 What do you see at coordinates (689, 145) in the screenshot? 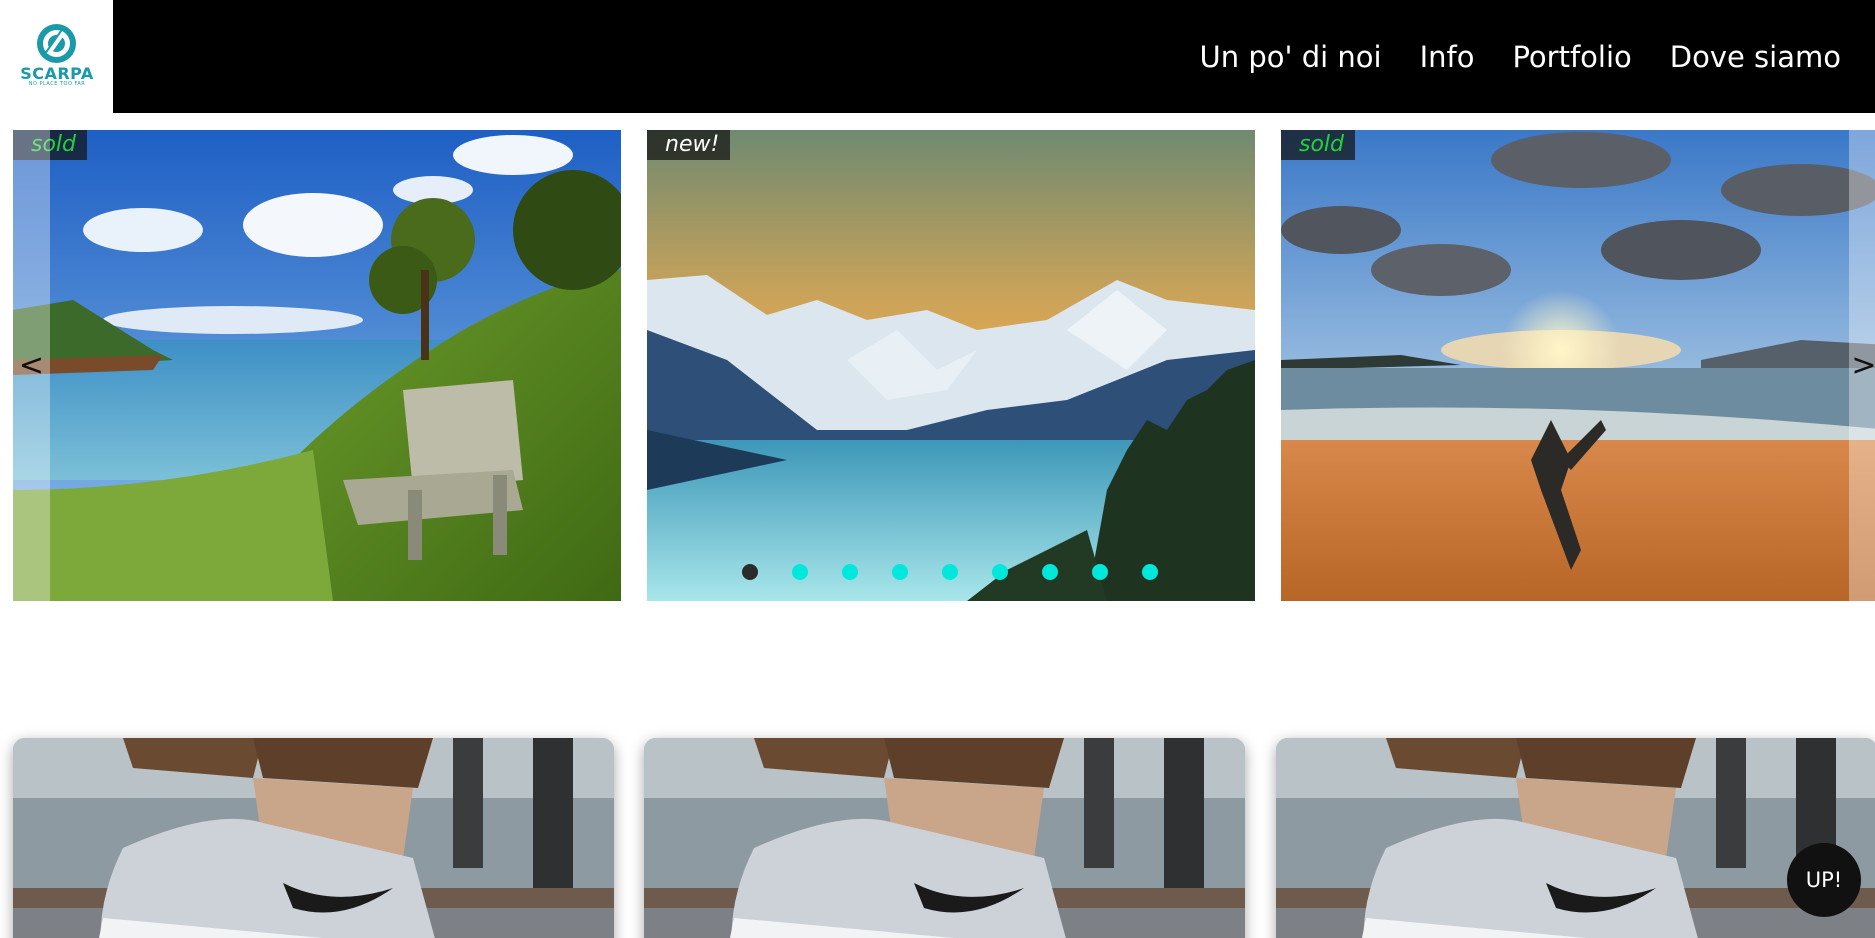
I see `slide-tag: new!` at bounding box center [689, 145].